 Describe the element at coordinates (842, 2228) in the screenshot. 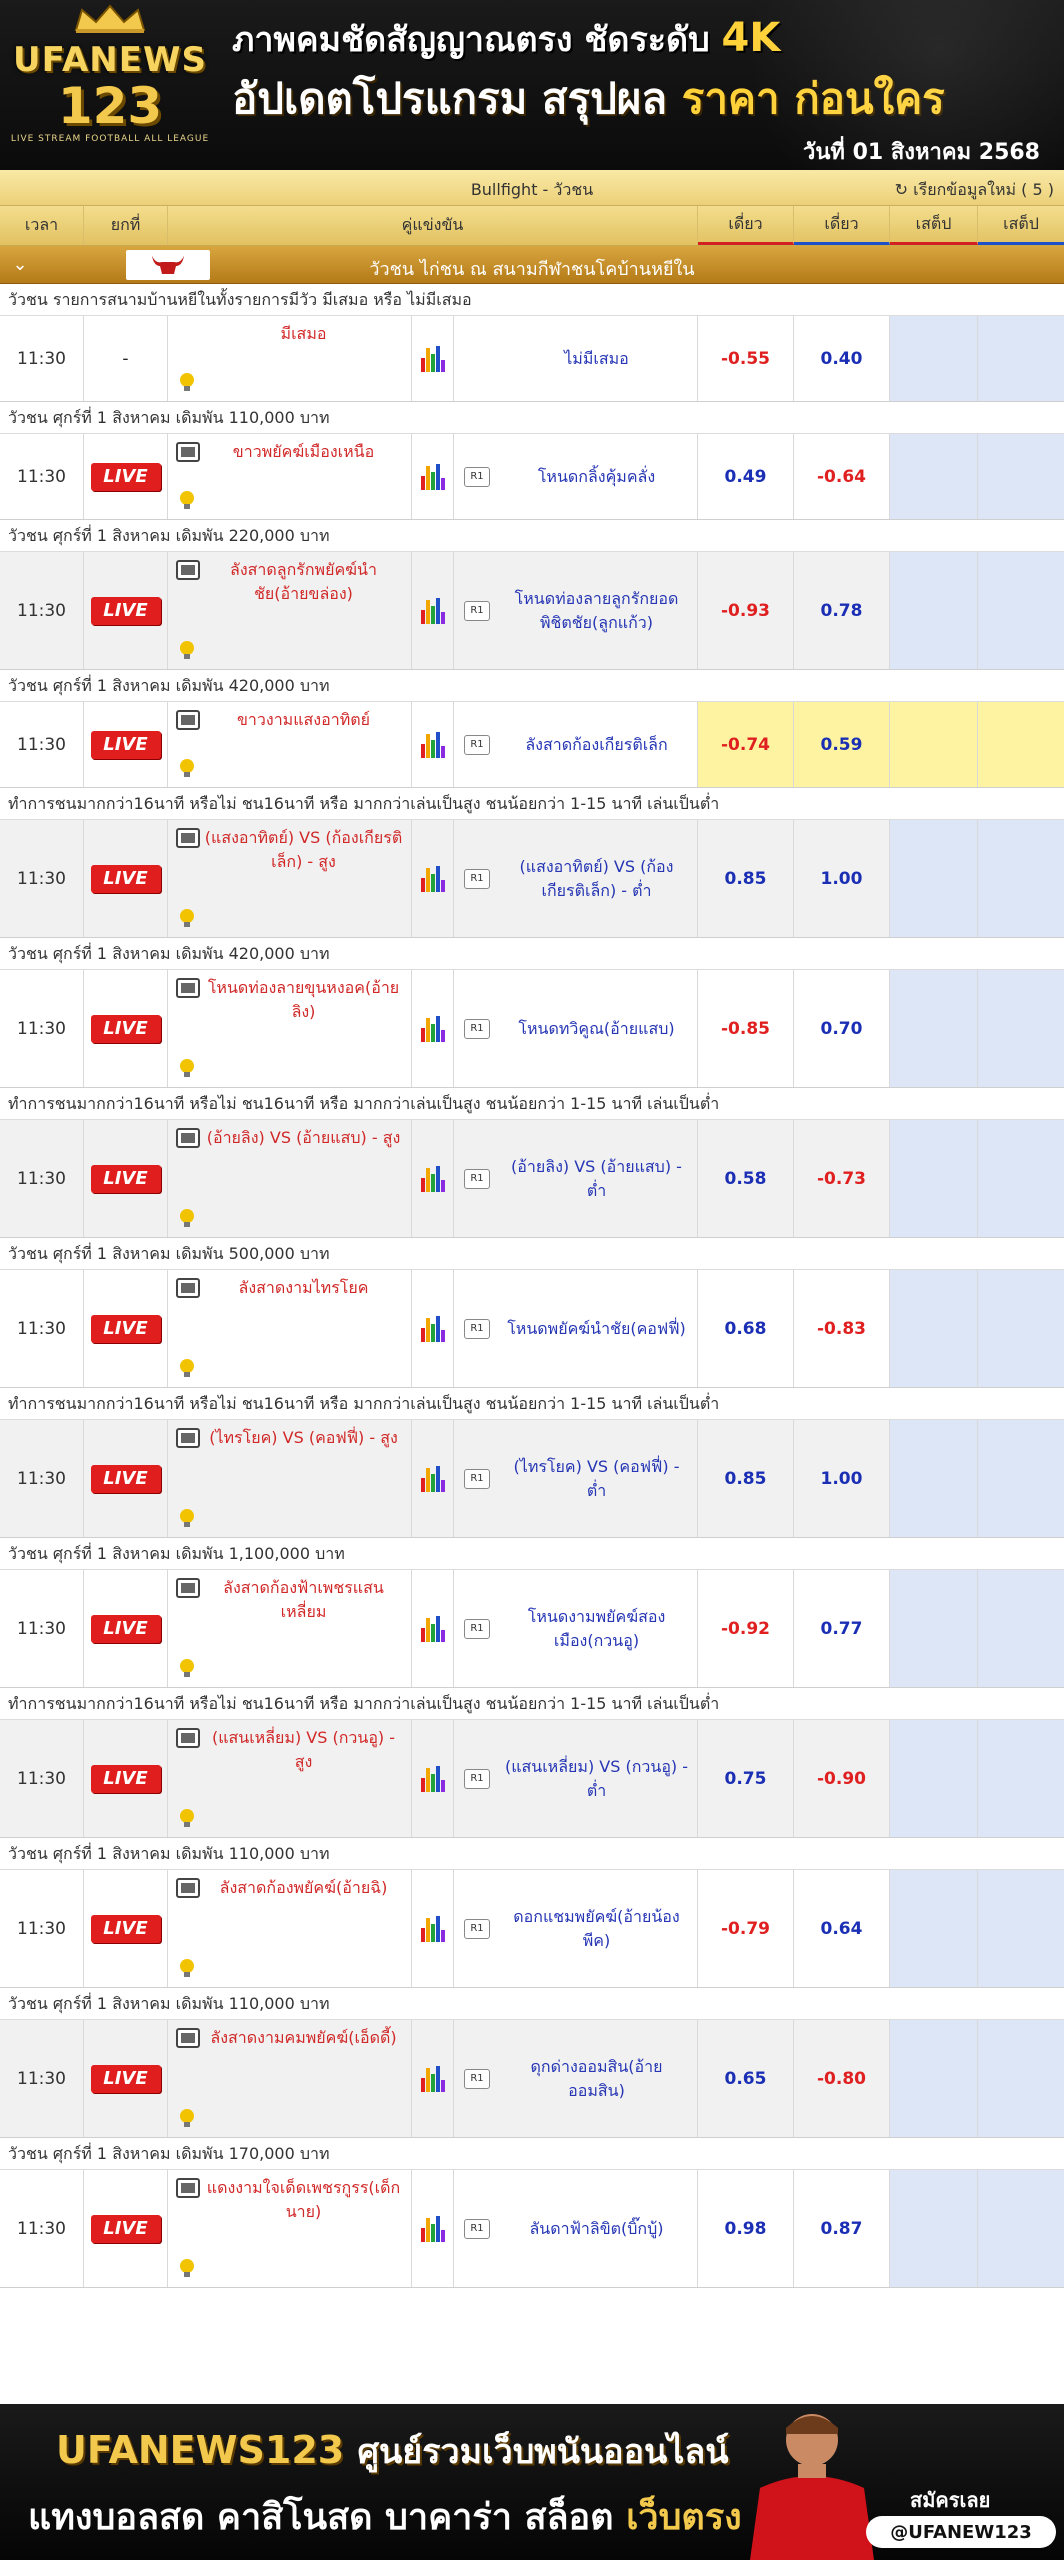

I see `single-odds-2: 0.87` at that location.